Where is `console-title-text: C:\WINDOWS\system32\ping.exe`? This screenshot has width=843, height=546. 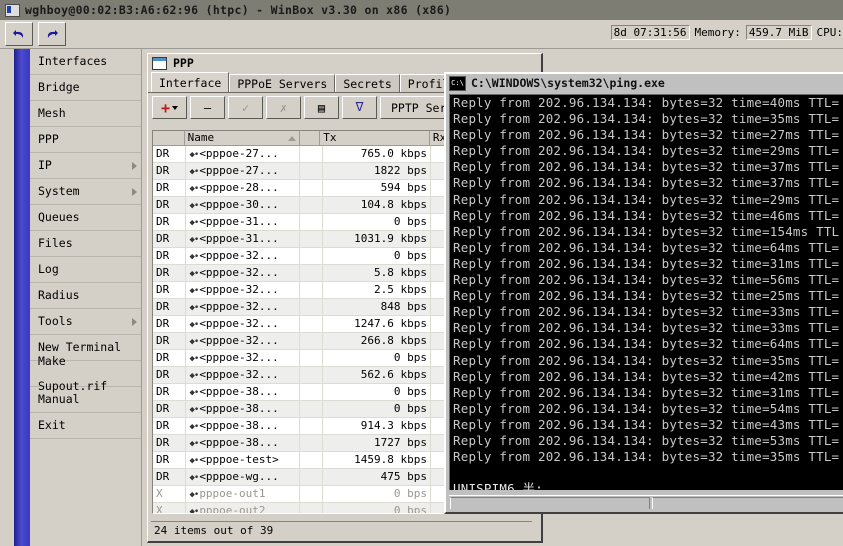
console-title-text: C:\WINDOWS\system32\ping.exe is located at coordinates (568, 83).